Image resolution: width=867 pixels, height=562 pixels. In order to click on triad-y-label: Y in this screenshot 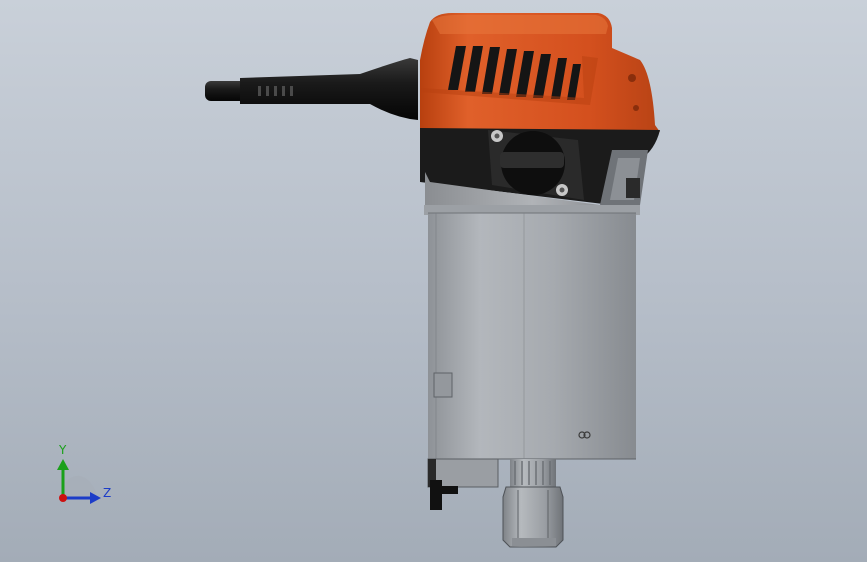, I will do `click(63, 450)`.